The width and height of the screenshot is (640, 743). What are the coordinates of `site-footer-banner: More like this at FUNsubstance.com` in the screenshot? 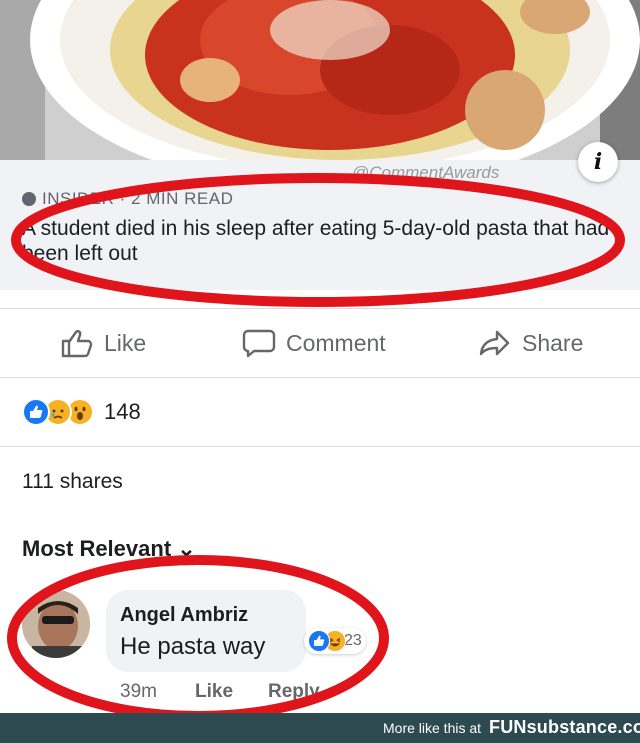 It's located at (320, 728).